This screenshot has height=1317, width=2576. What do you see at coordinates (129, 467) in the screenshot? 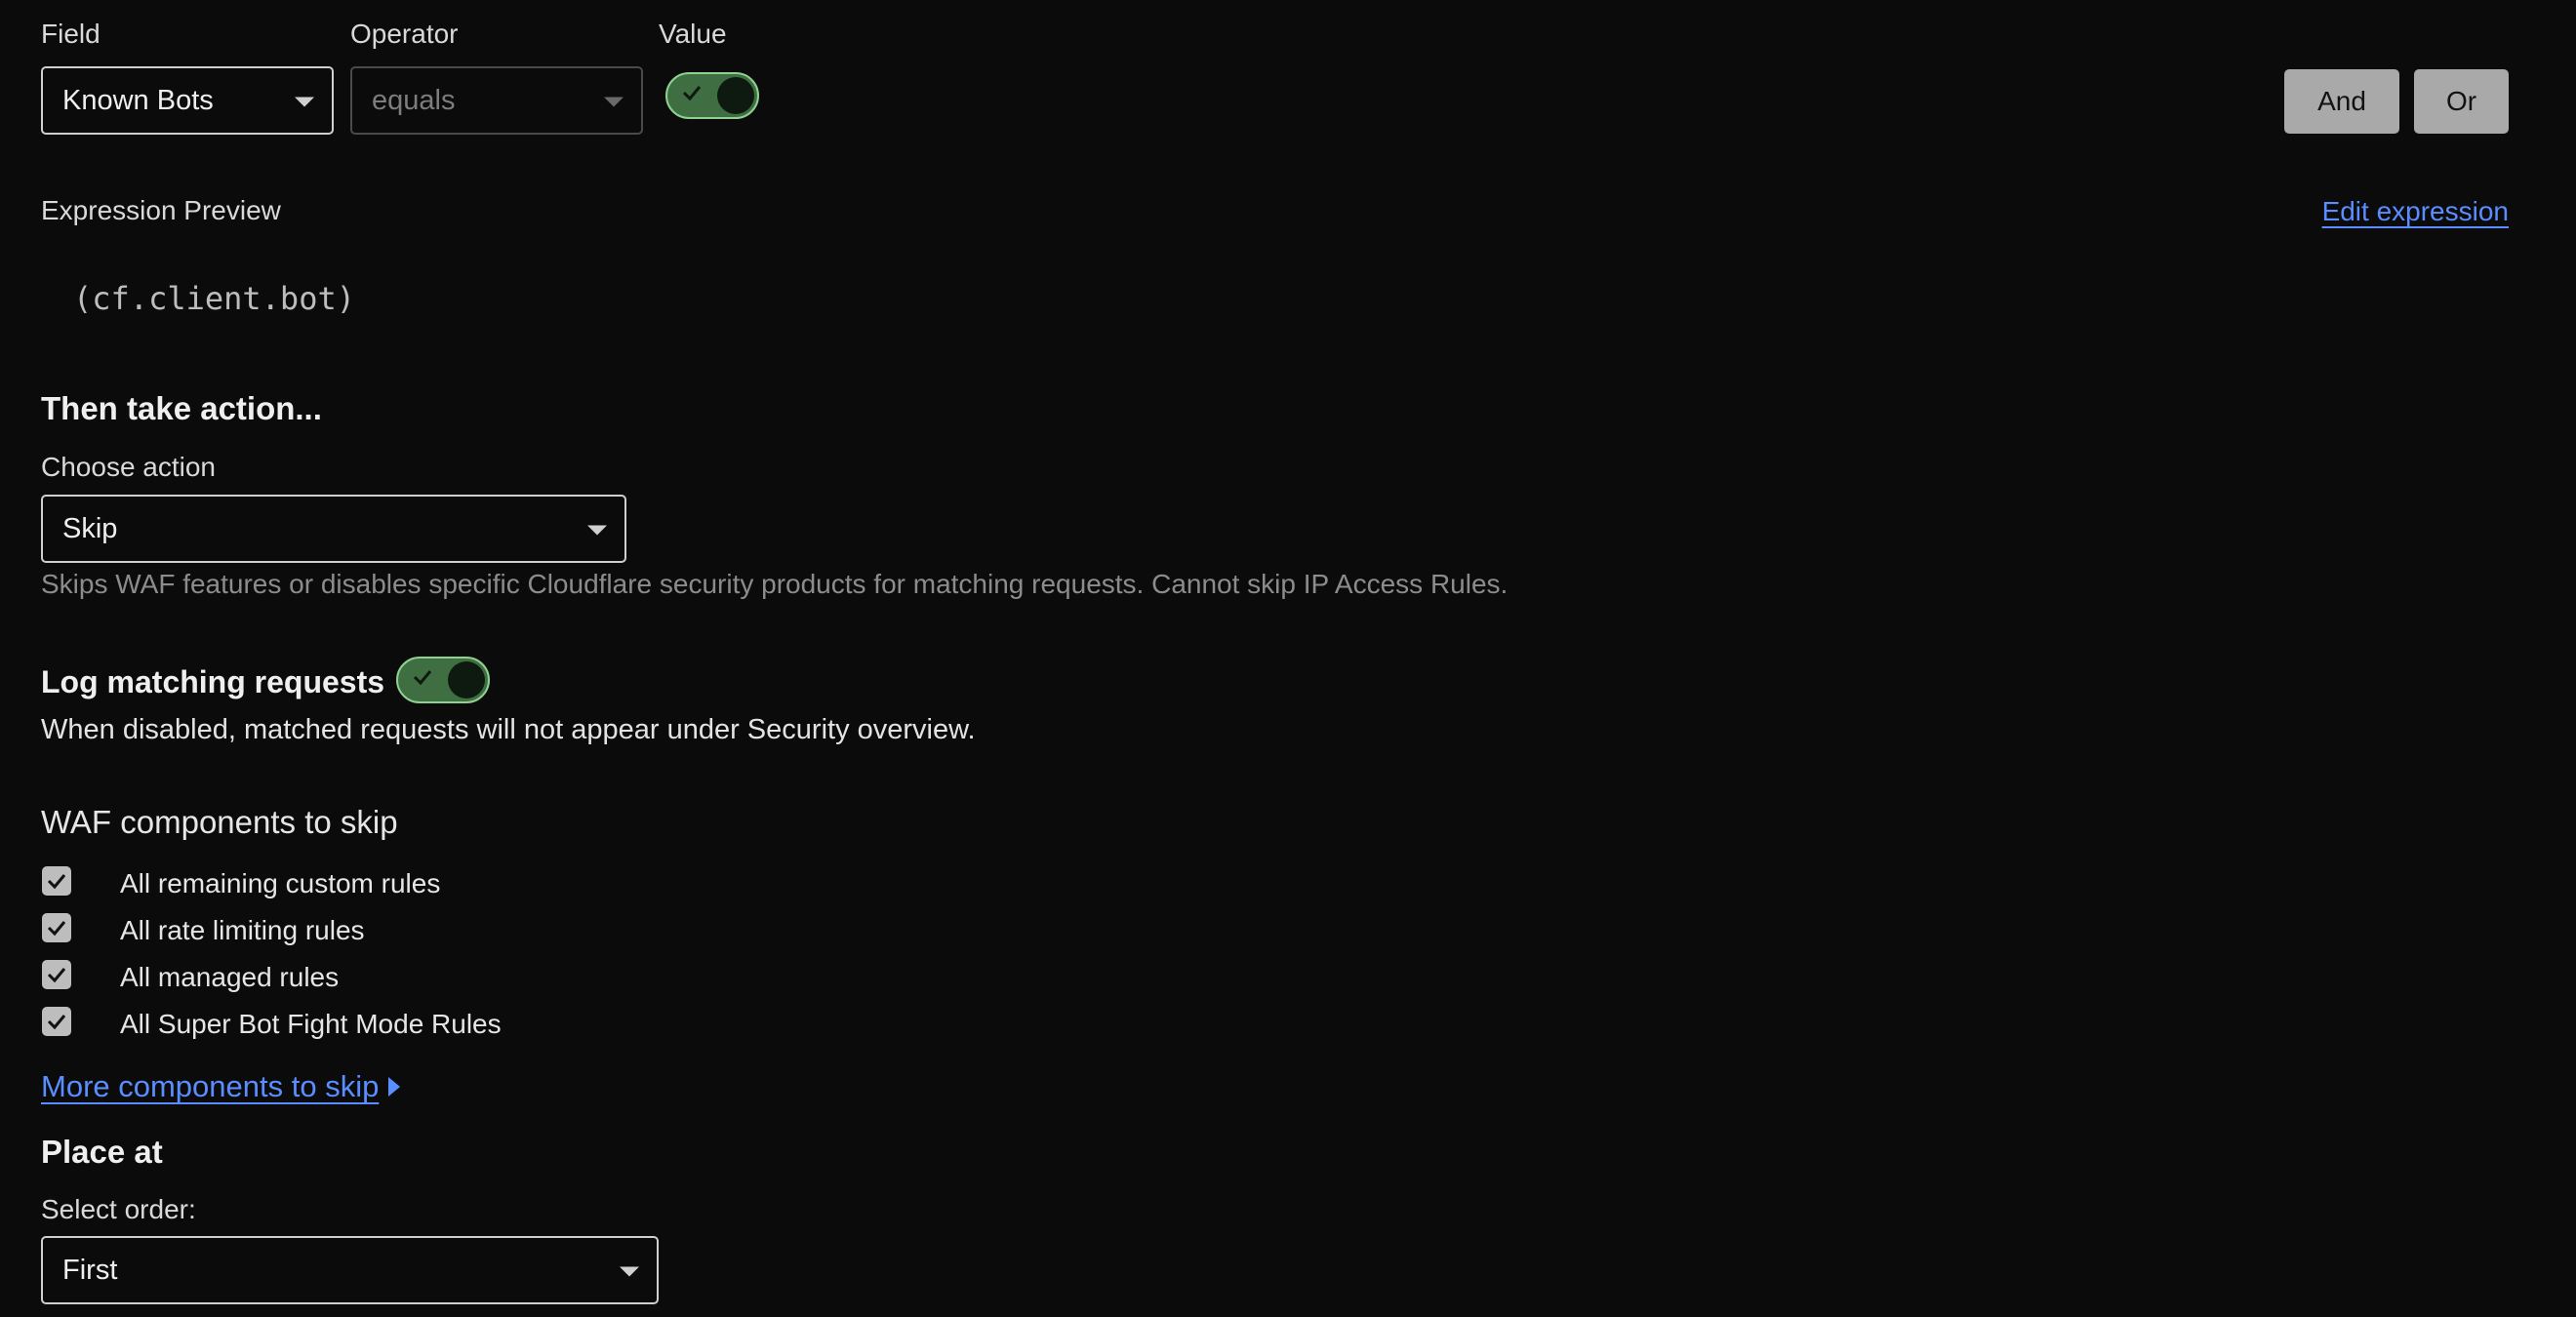
I see `choose-action-label: Choose action` at bounding box center [129, 467].